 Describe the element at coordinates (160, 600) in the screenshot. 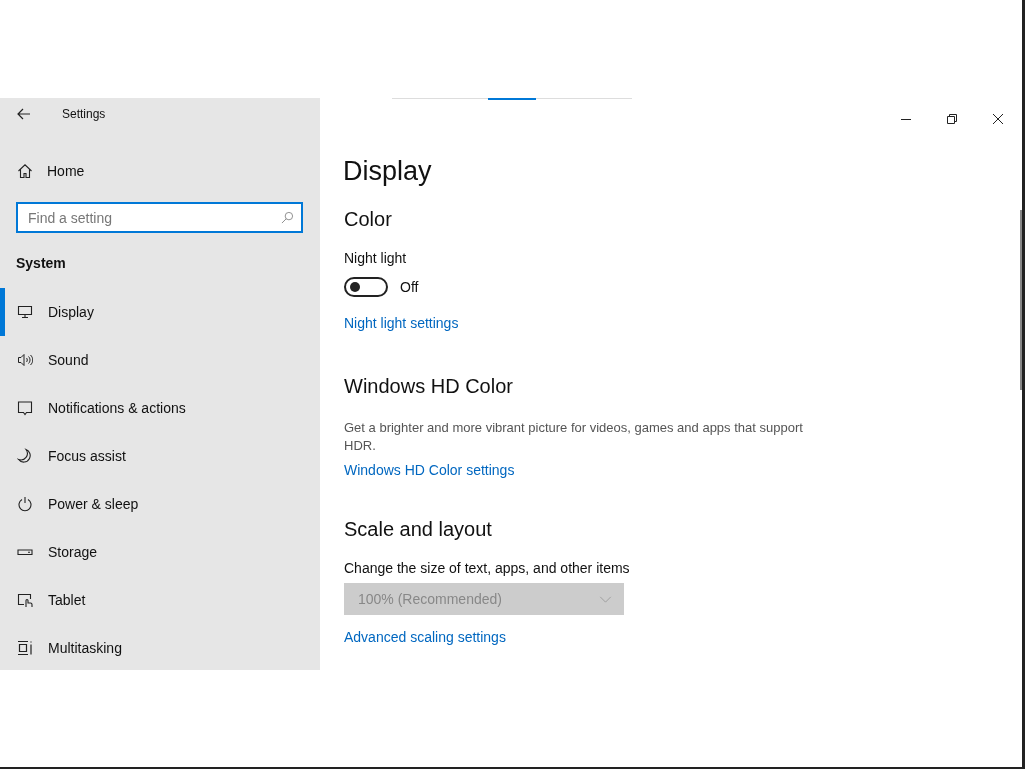

I see `nav-item: Tablet` at that location.